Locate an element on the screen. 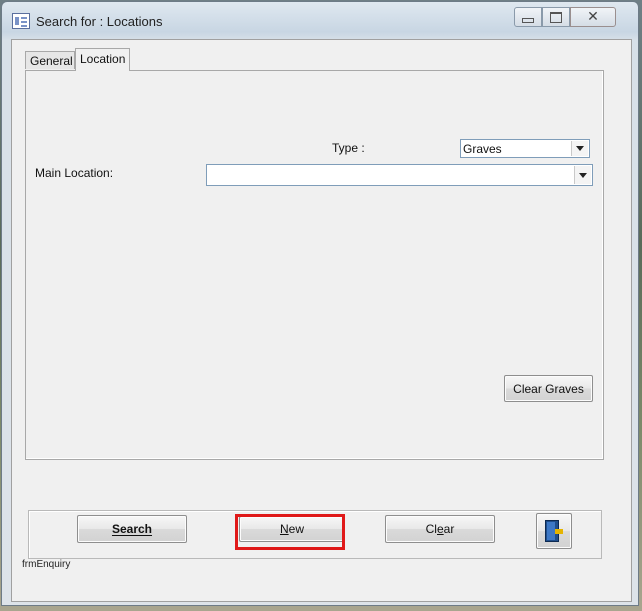  close-button: ✕ is located at coordinates (593, 17).